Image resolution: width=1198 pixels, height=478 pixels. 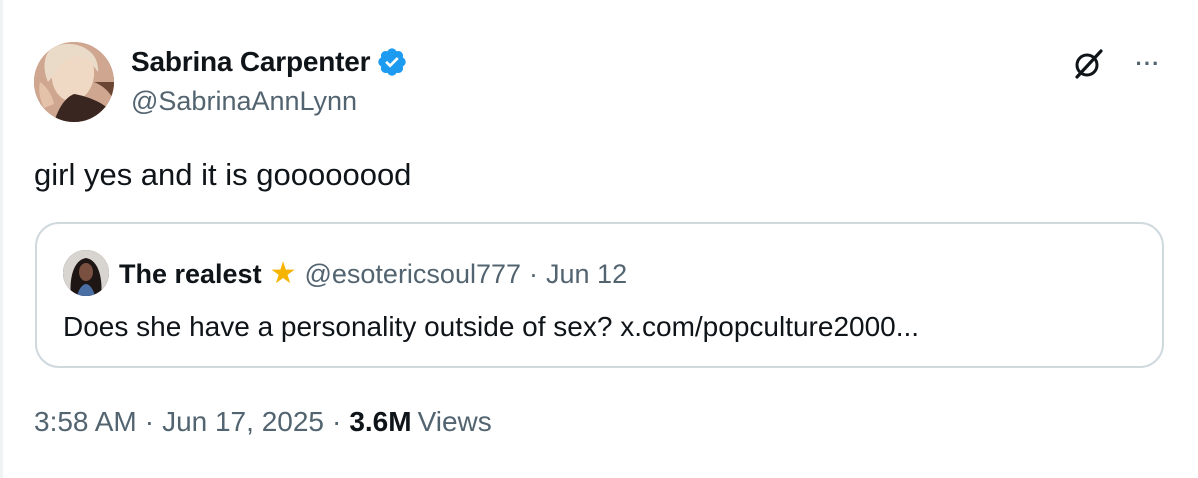 I want to click on tweet-text: girl yes and it is goooooood, so click(x=223, y=174).